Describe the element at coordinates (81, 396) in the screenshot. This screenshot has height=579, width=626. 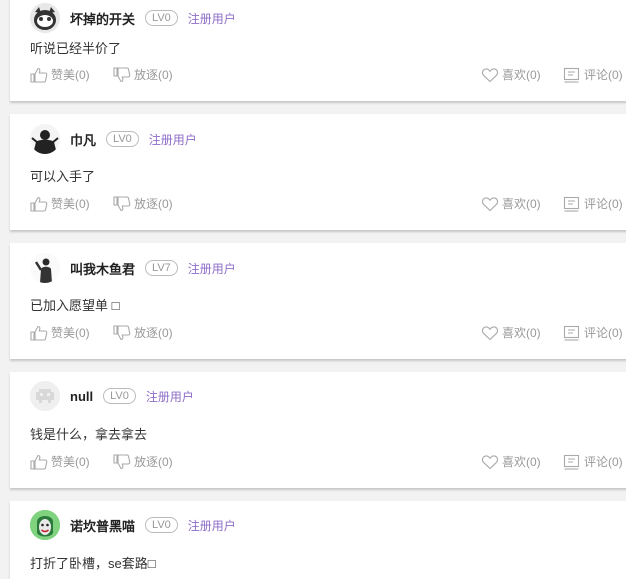
I see `username: null` at that location.